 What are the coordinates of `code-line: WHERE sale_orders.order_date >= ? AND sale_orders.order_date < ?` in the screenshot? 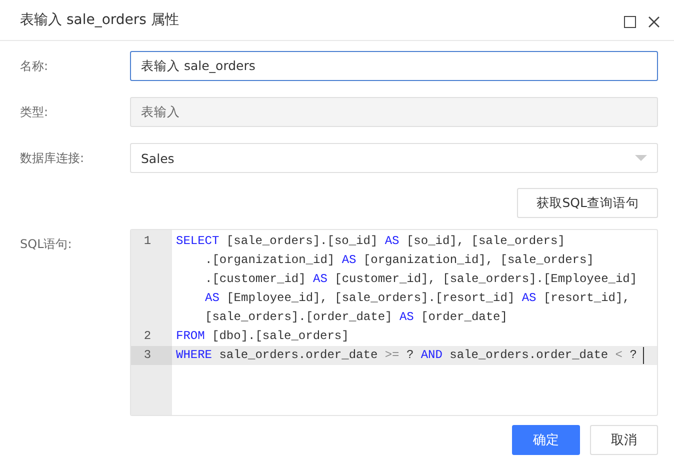 It's located at (406, 355).